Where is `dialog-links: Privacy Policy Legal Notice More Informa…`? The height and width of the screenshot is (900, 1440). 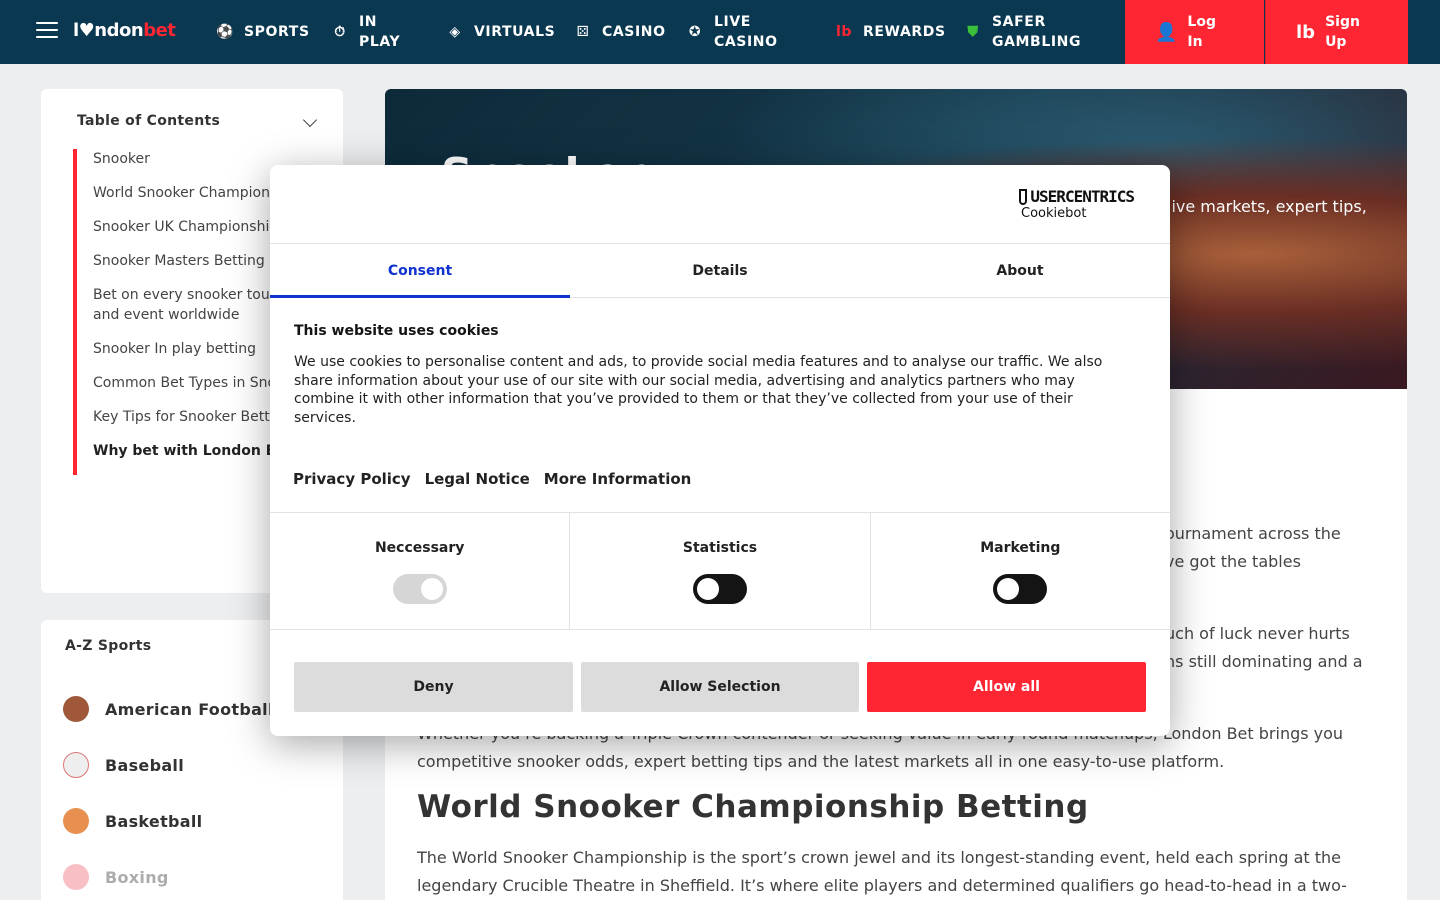
dialog-links: Privacy Policy Legal Notice More Informa… is located at coordinates (492, 479).